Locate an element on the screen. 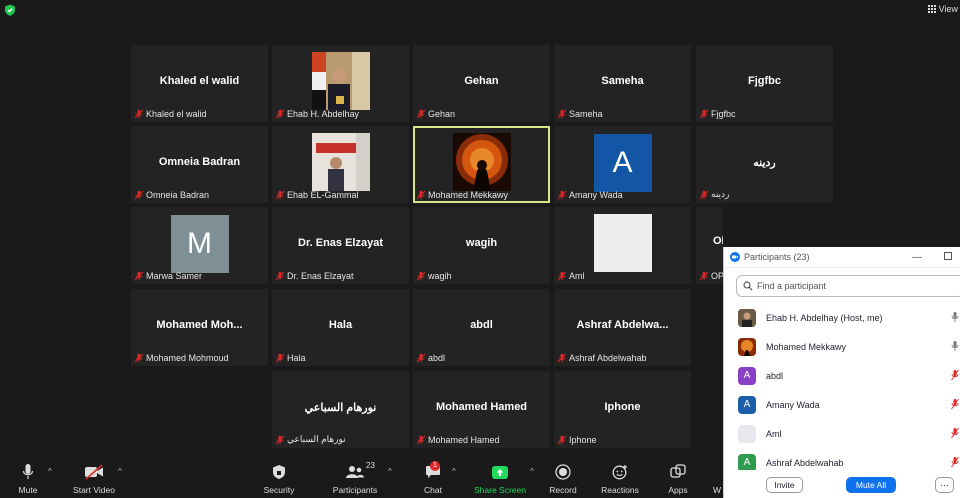 This screenshot has height=498, width=960. minimize-icon: — is located at coordinates (917, 257).